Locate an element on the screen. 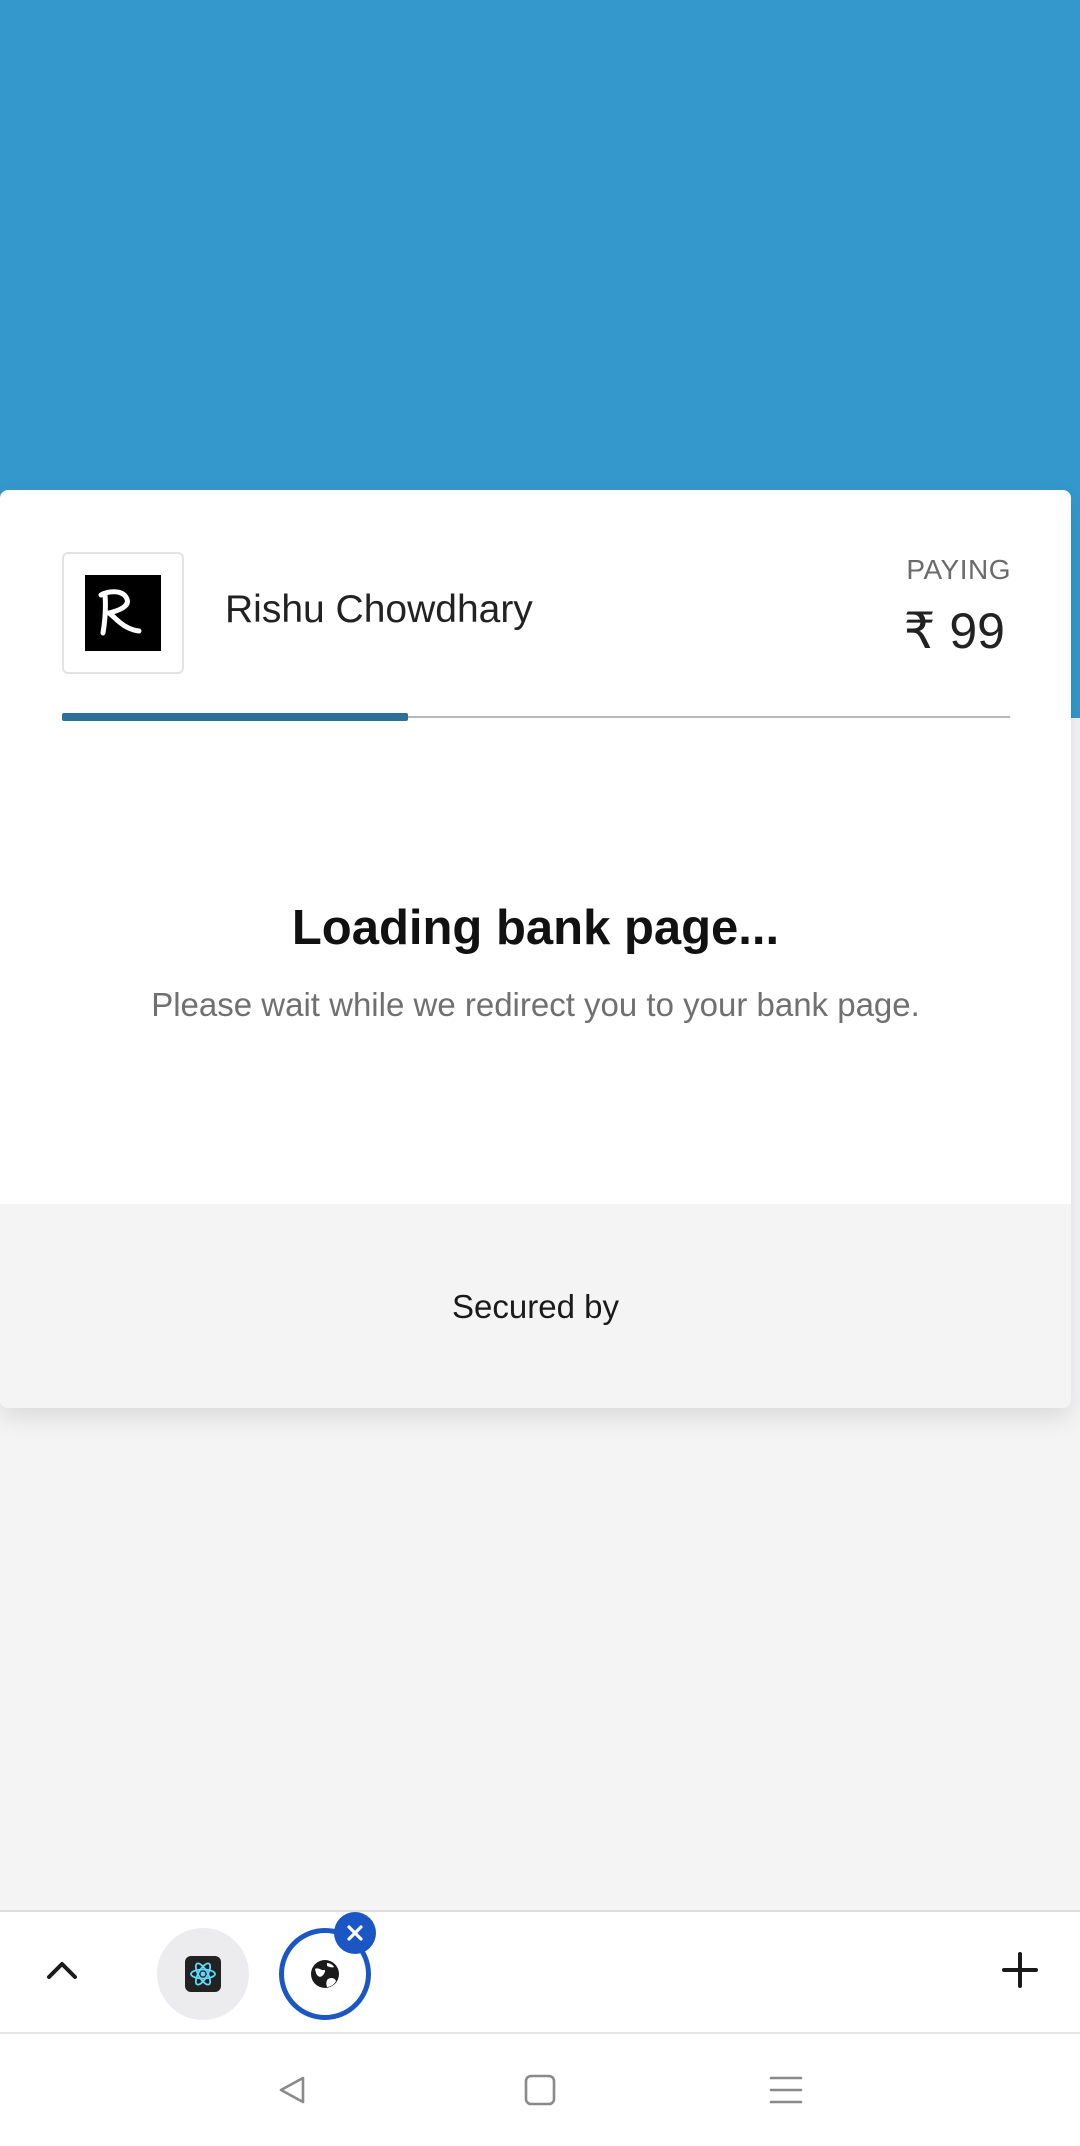 This screenshot has width=1080, height=2146. merchant-name: Rishu Chowdhary is located at coordinates (379, 609).